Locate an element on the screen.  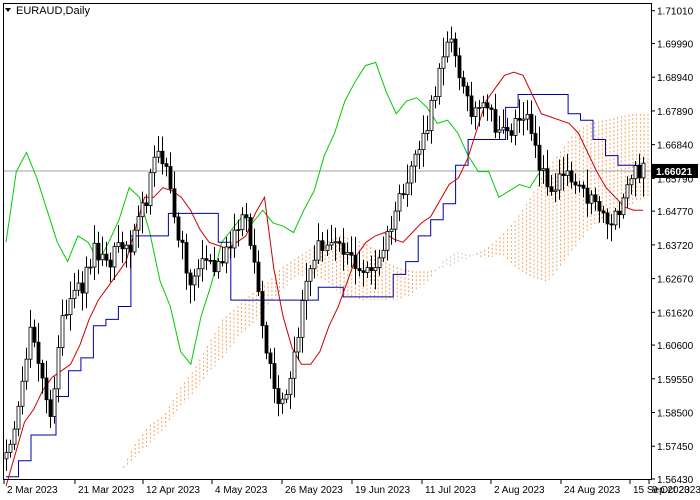
y-tick-label: 1.57450 is located at coordinates (675, 447).